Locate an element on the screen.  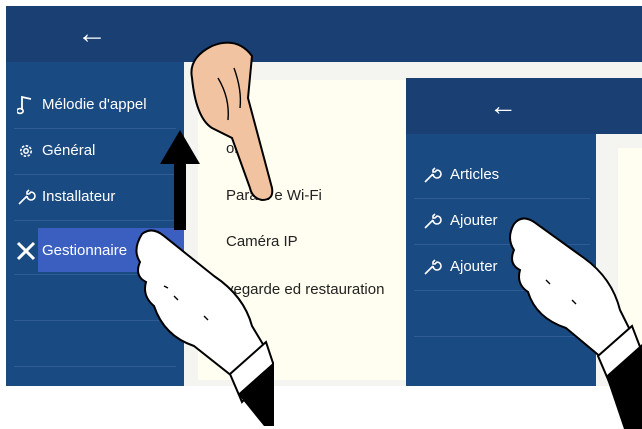
music-note-icon is located at coordinates (26, 105).